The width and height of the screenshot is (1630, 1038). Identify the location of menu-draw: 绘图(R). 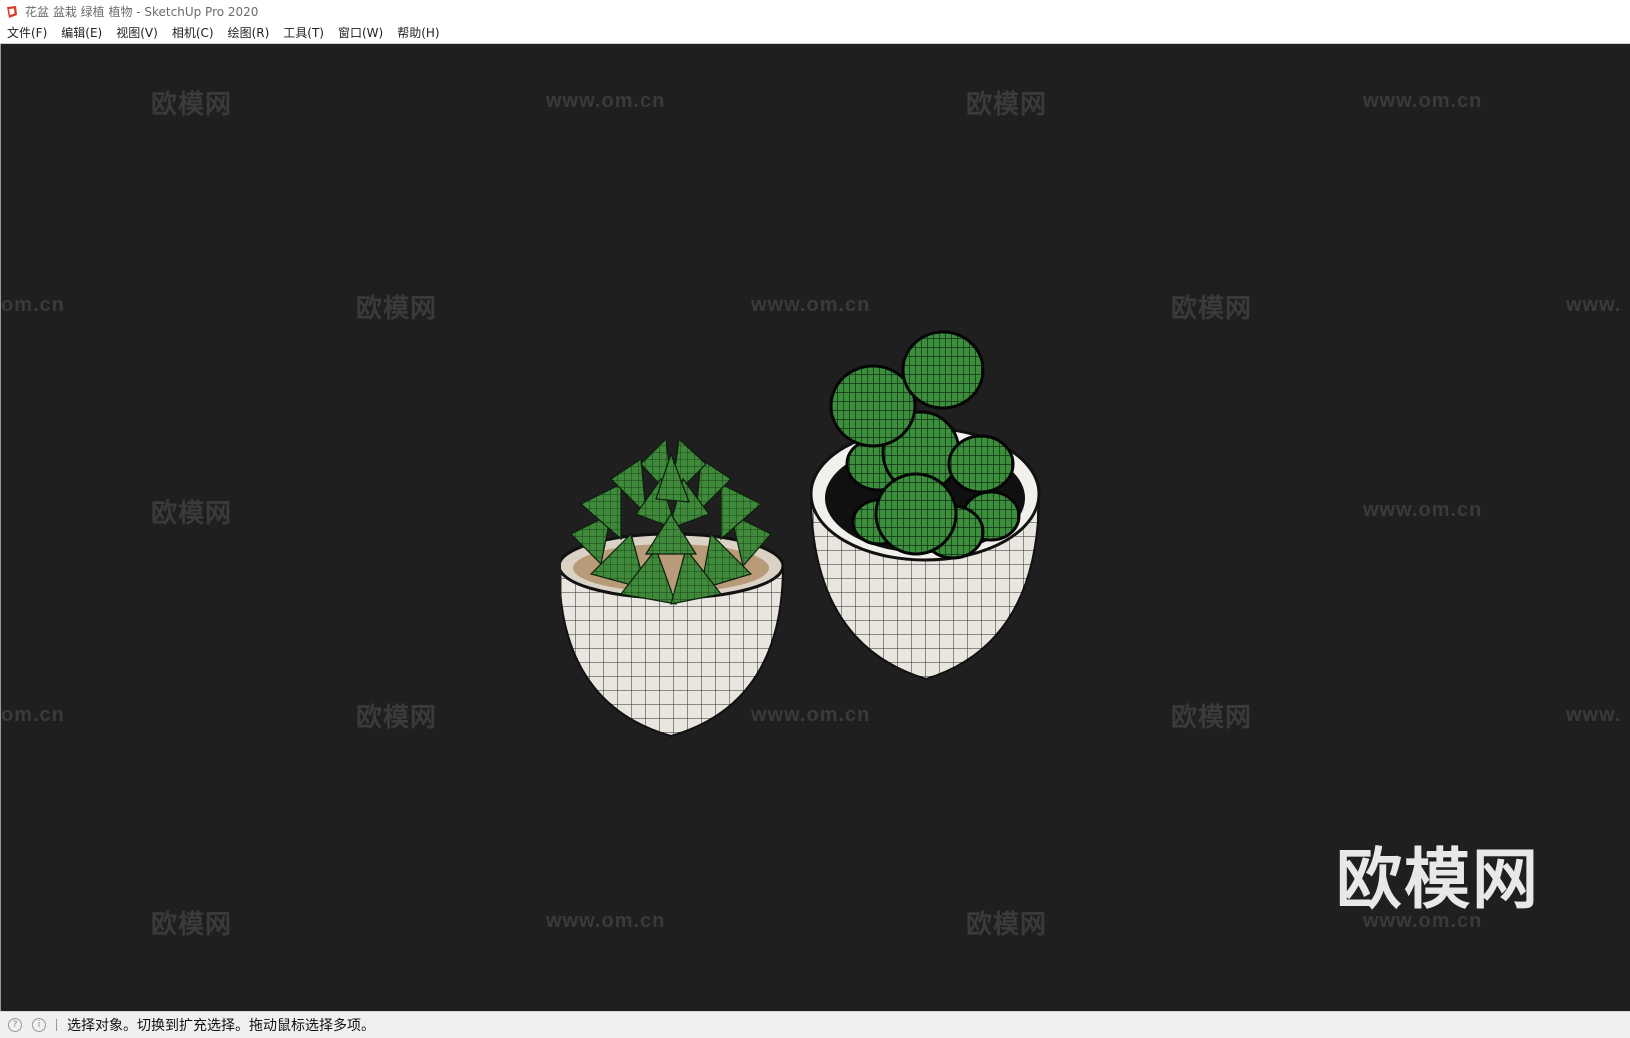
(249, 33).